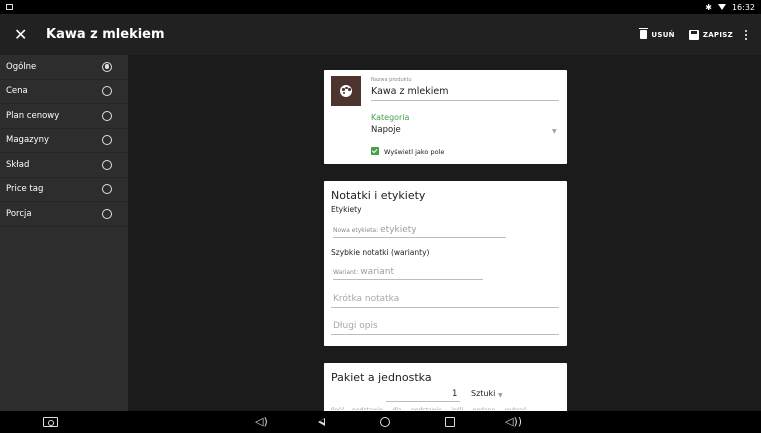 The image size is (761, 433). Describe the element at coordinates (445, 307) in the screenshot. I see `short-note-underline` at that location.